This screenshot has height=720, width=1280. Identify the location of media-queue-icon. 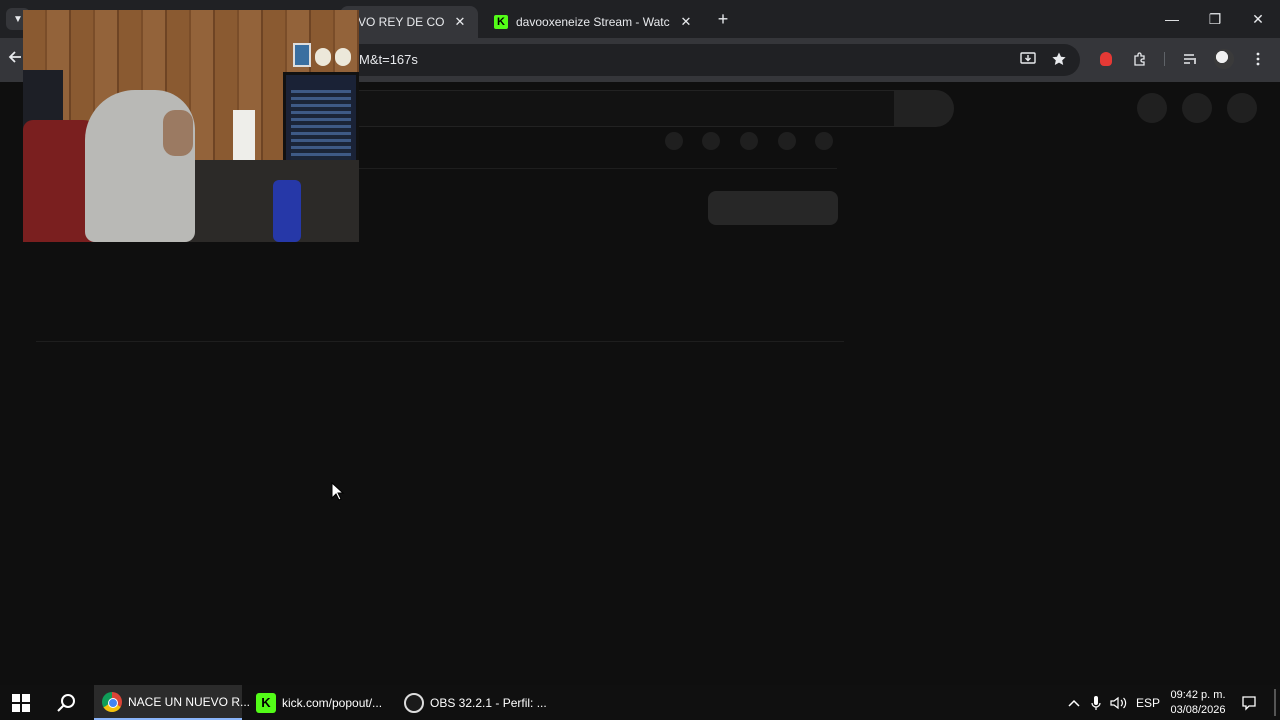
(1190, 59).